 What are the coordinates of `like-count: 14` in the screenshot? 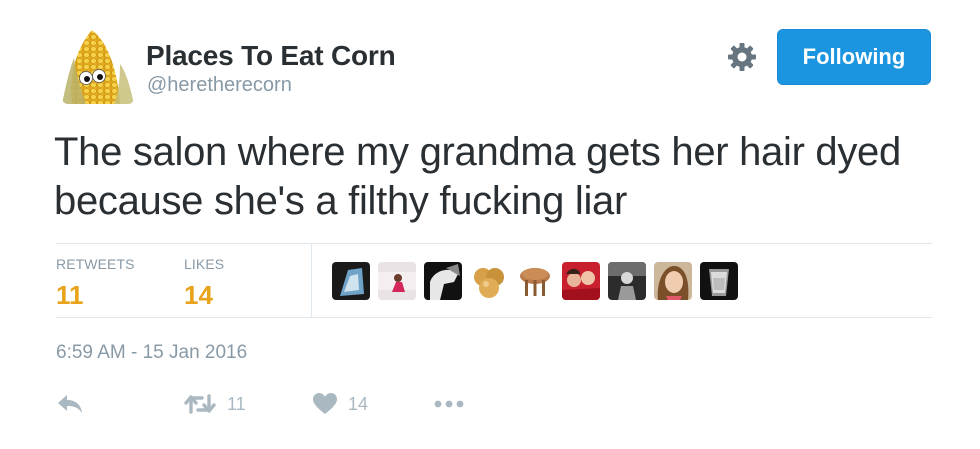 It's located at (358, 403).